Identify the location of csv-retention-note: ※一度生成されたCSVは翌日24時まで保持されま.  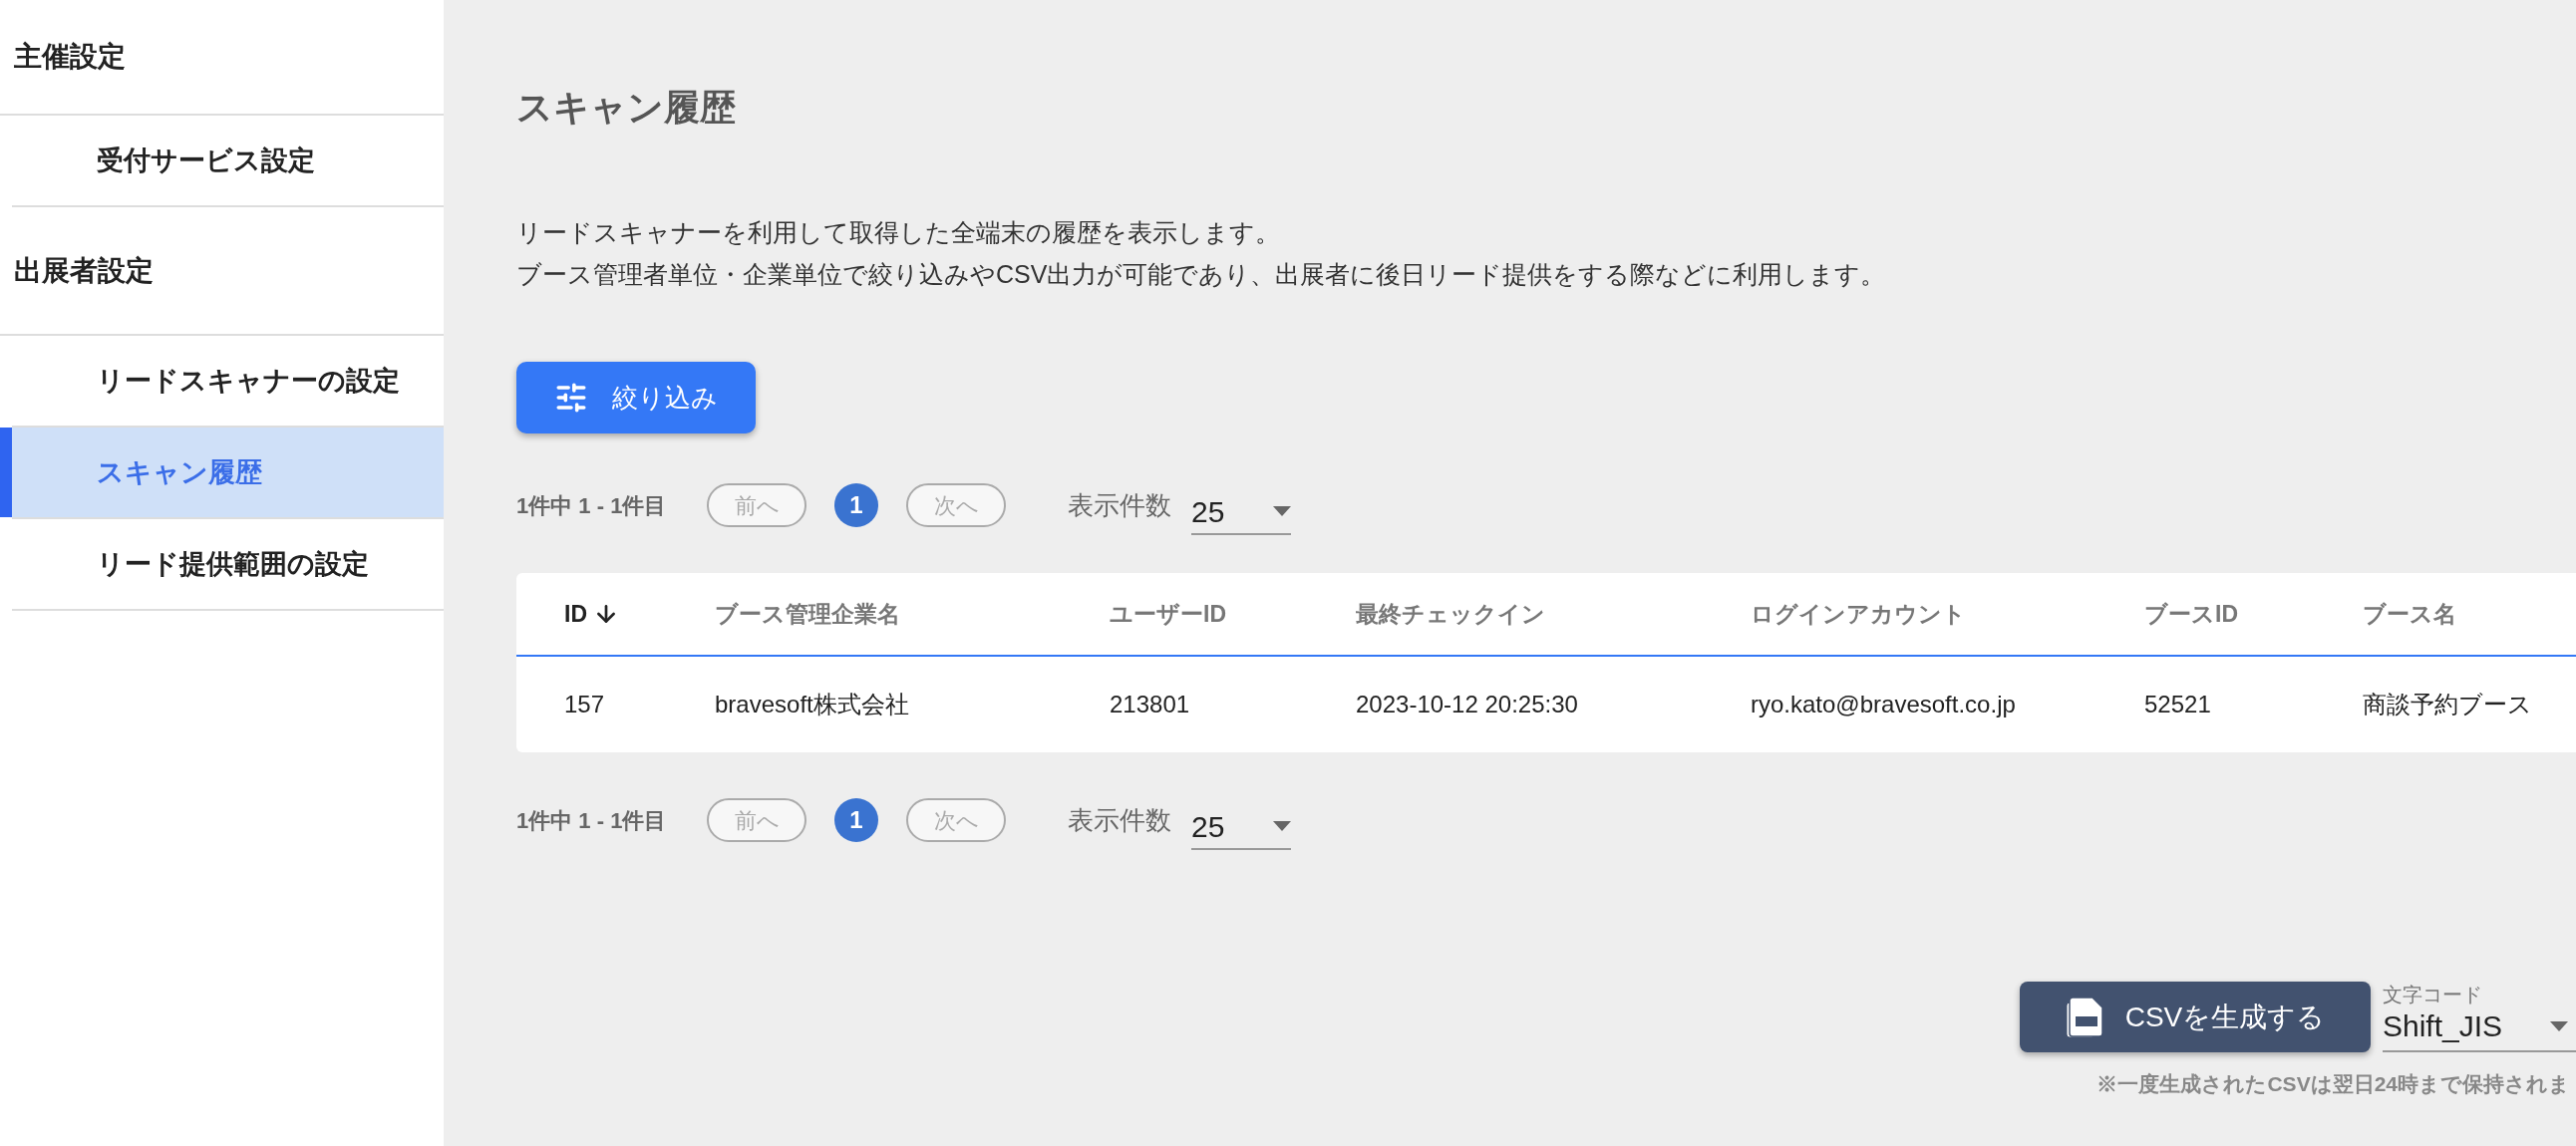
(2333, 1084).